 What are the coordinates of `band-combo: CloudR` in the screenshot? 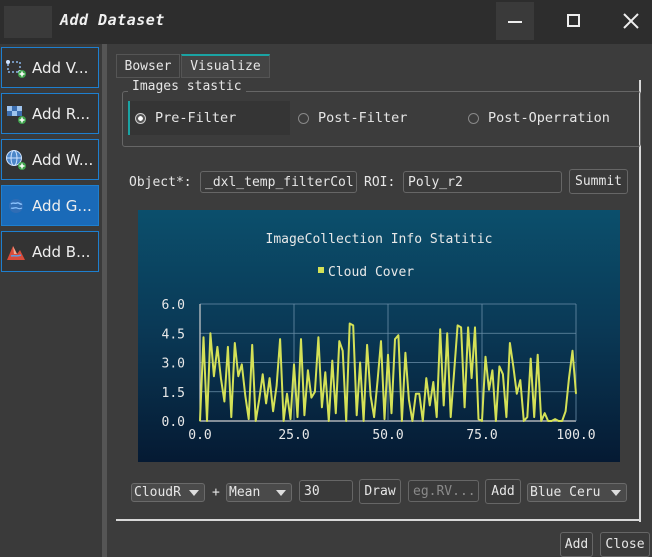 It's located at (168, 492).